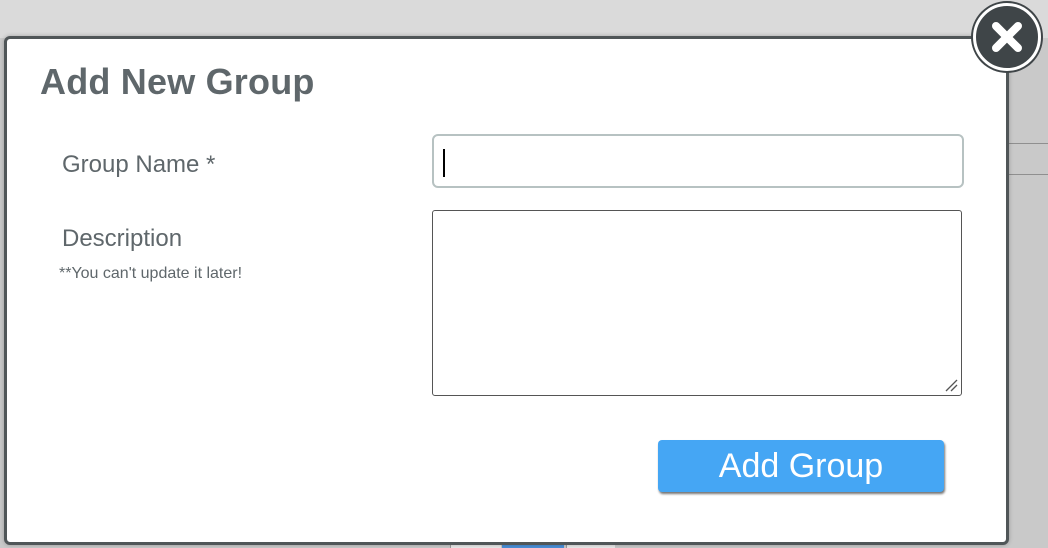 The height and width of the screenshot is (548, 1048). What do you see at coordinates (698, 161) in the screenshot?
I see `group-name-input` at bounding box center [698, 161].